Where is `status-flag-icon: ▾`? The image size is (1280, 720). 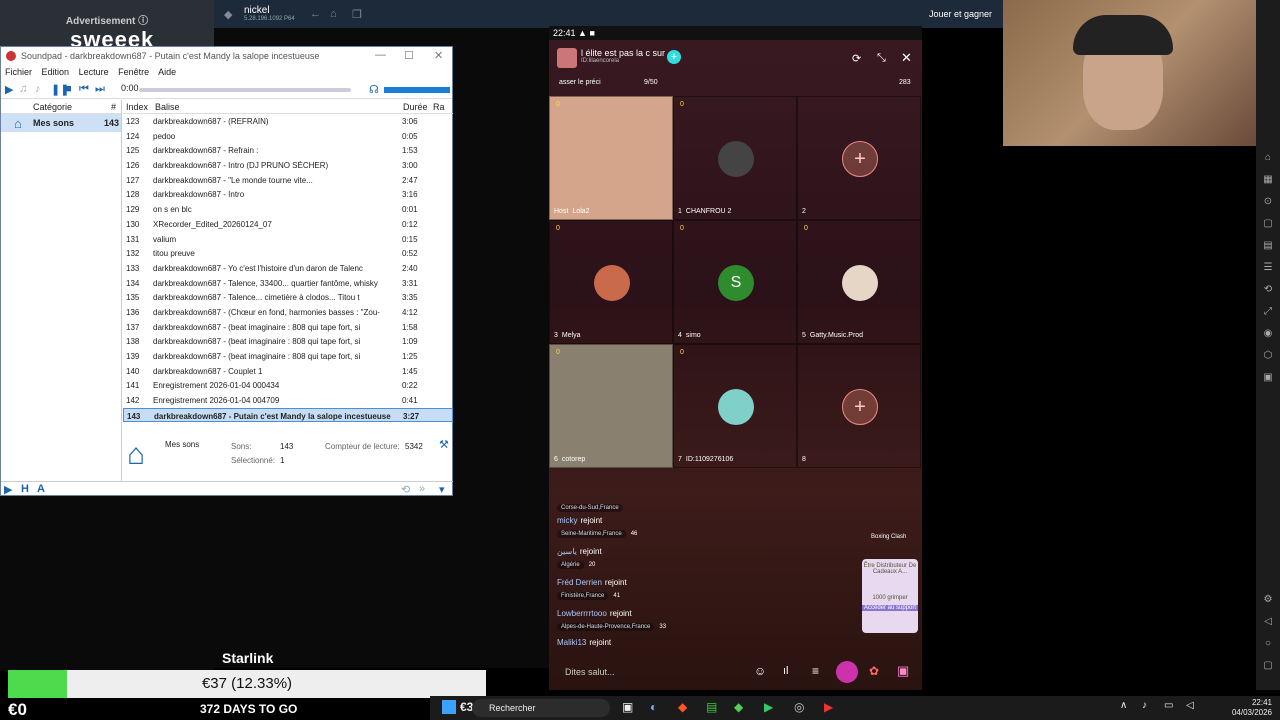
status-flag-icon: ▾ is located at coordinates (442, 489).